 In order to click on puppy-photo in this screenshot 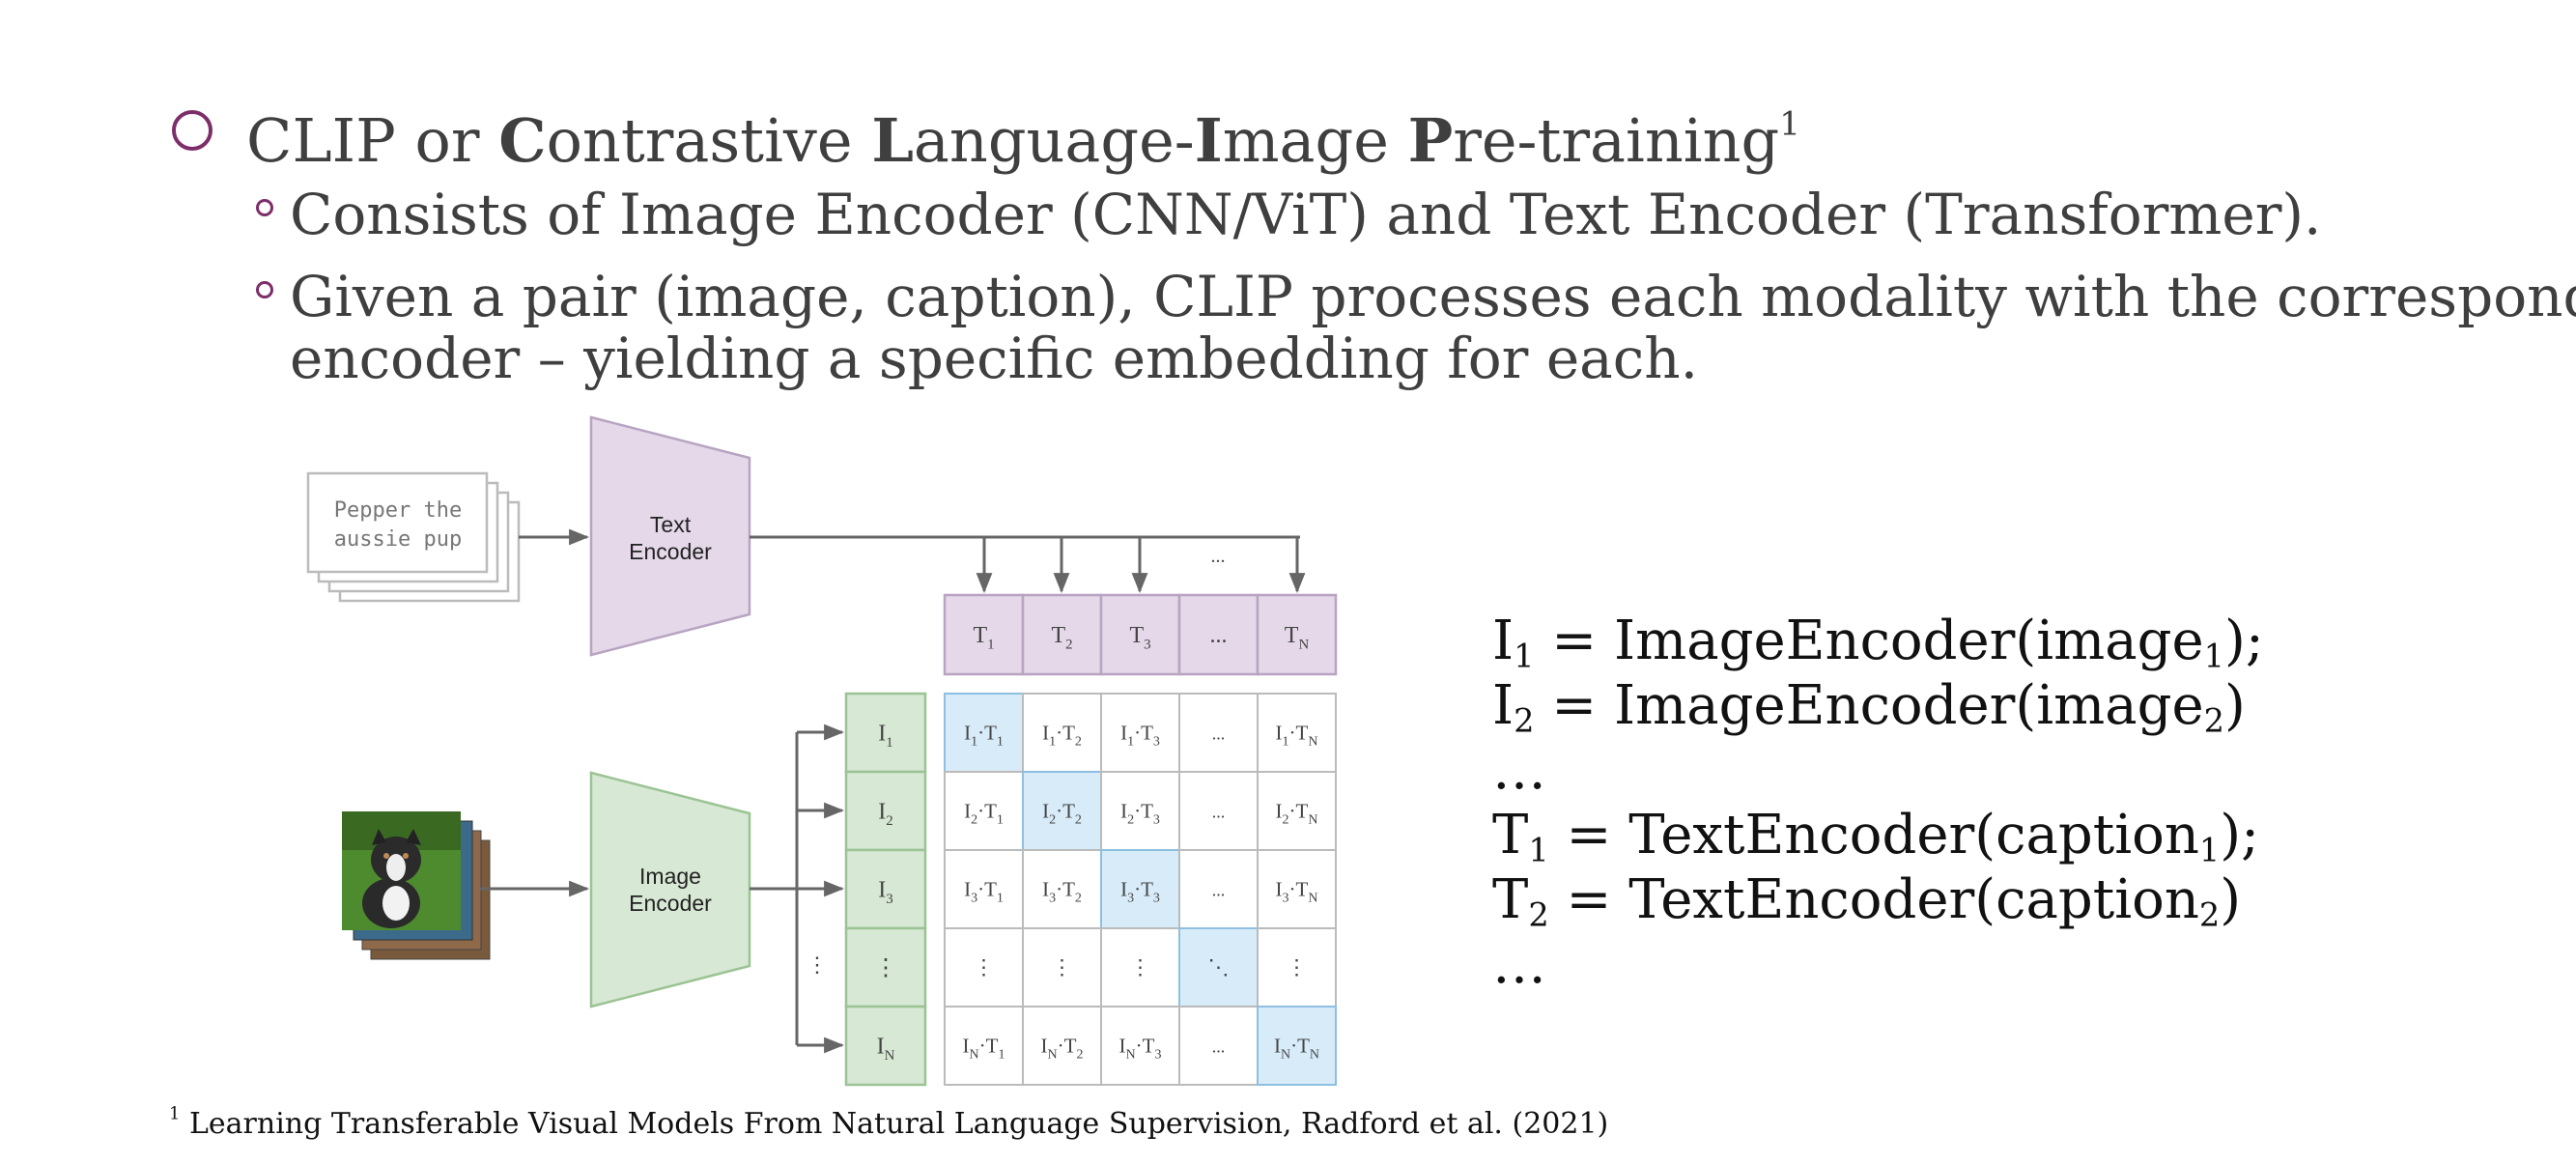, I will do `click(401, 871)`.